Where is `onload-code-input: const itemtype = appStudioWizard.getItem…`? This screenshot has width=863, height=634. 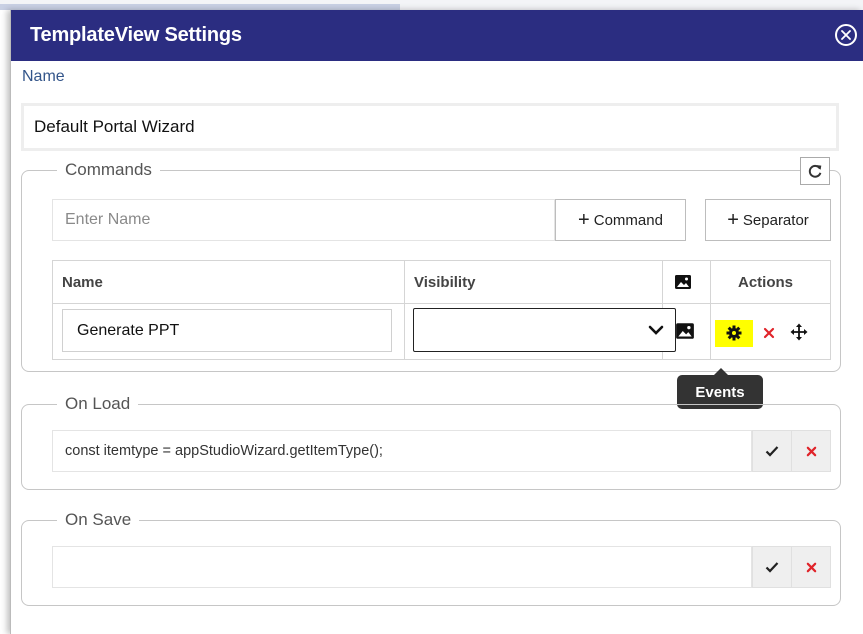
onload-code-input: const itemtype = appStudioWizard.getItem… is located at coordinates (402, 451).